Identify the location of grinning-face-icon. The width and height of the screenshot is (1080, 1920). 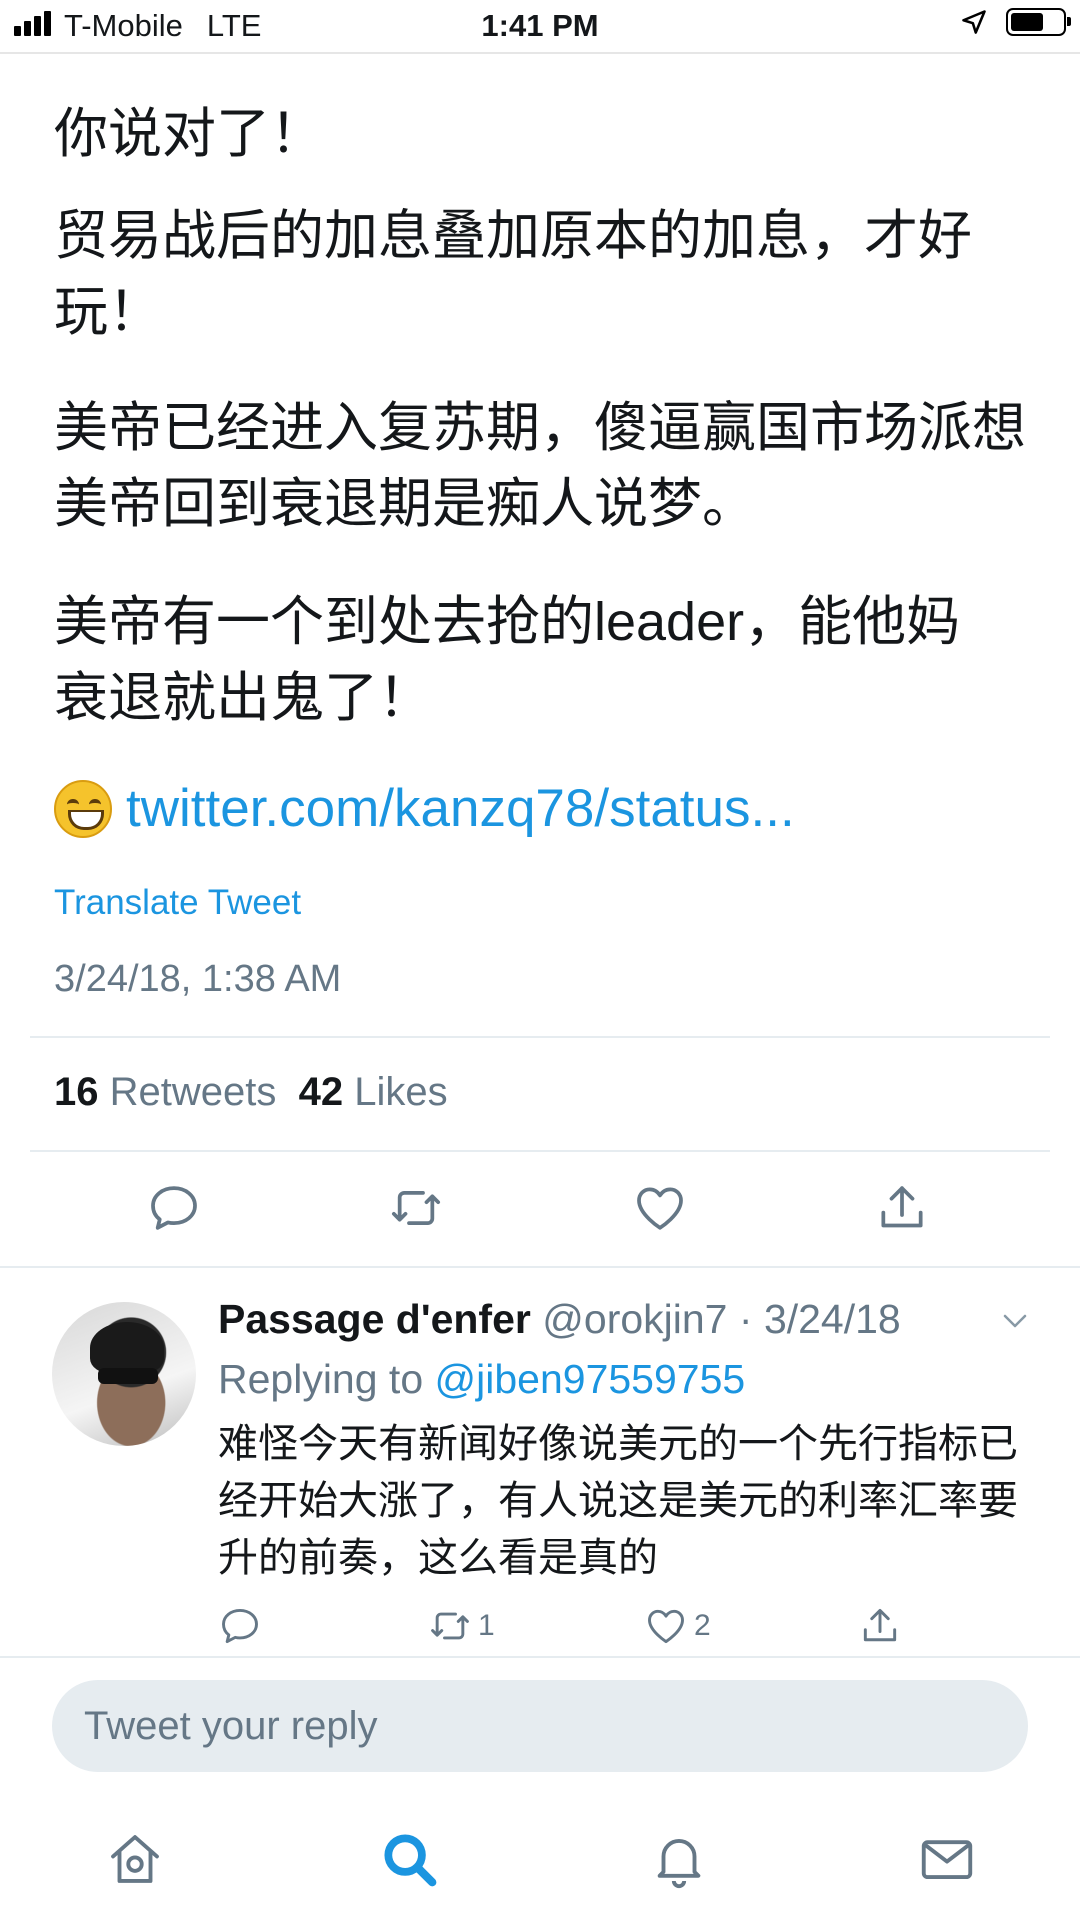
(83, 808).